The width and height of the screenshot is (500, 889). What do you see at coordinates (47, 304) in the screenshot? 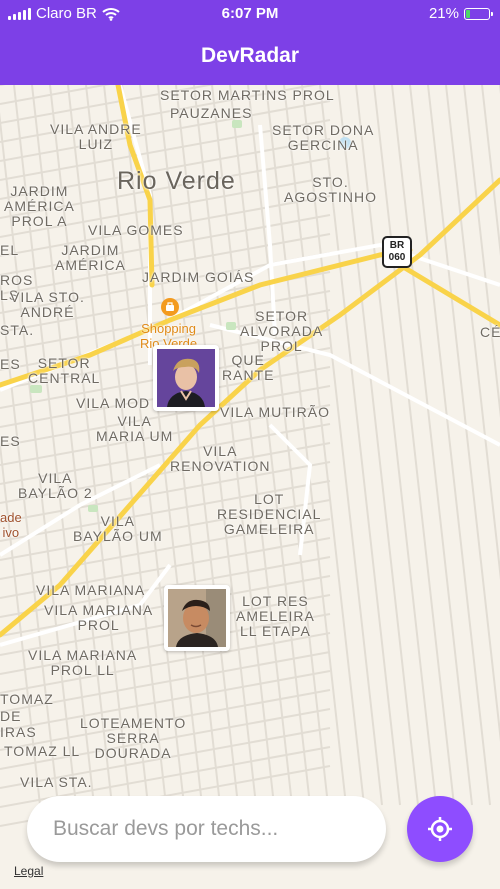
I see `map-label: VILA STO. ANDRÉ` at bounding box center [47, 304].